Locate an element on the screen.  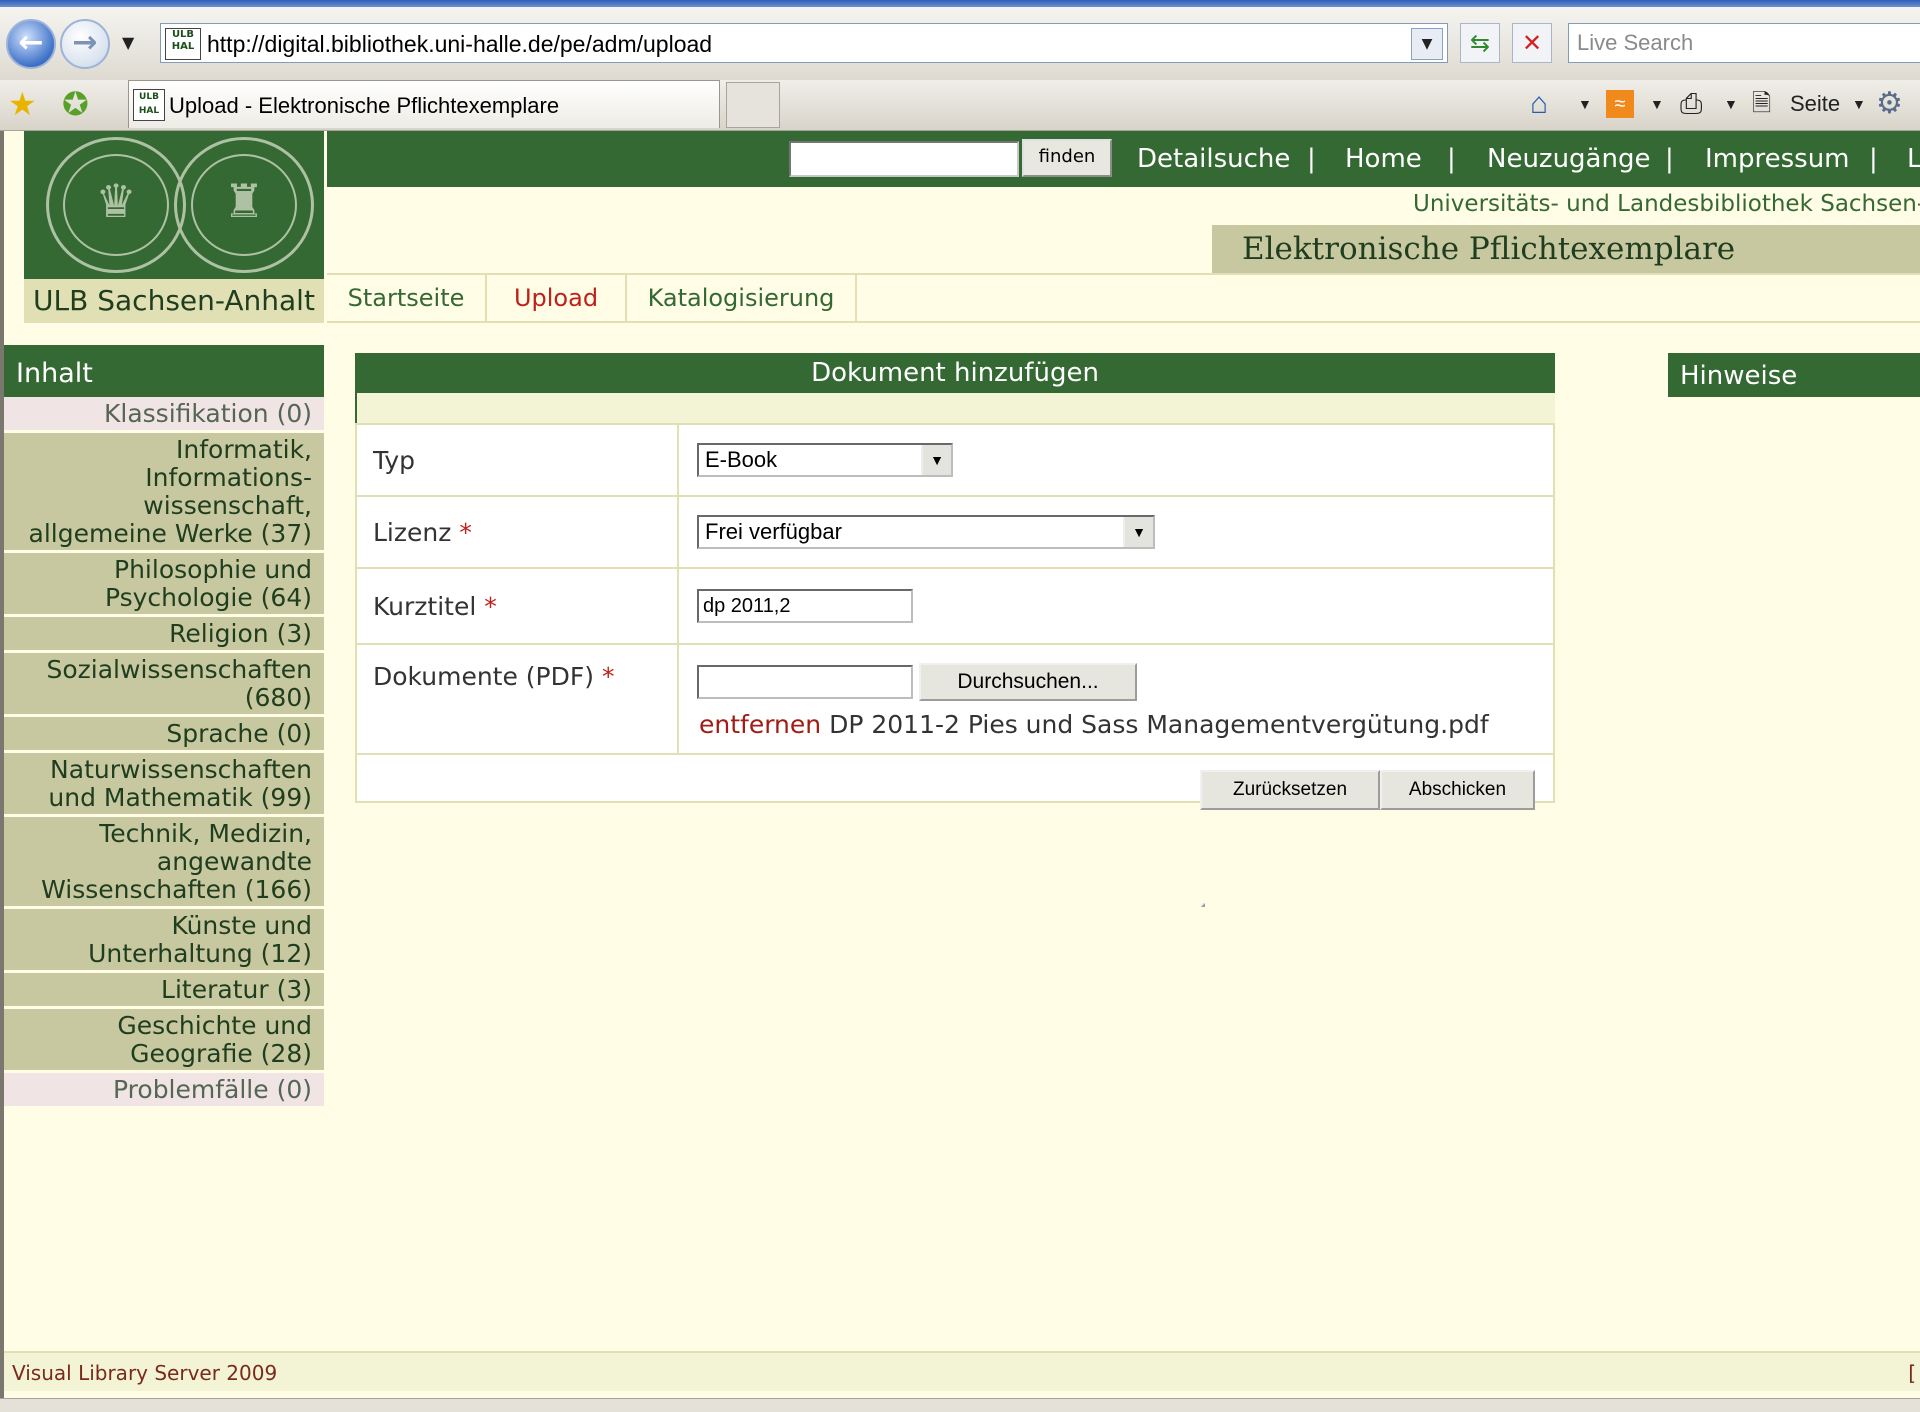
panel-title: Dokument hinzufügen is located at coordinates (955, 373).